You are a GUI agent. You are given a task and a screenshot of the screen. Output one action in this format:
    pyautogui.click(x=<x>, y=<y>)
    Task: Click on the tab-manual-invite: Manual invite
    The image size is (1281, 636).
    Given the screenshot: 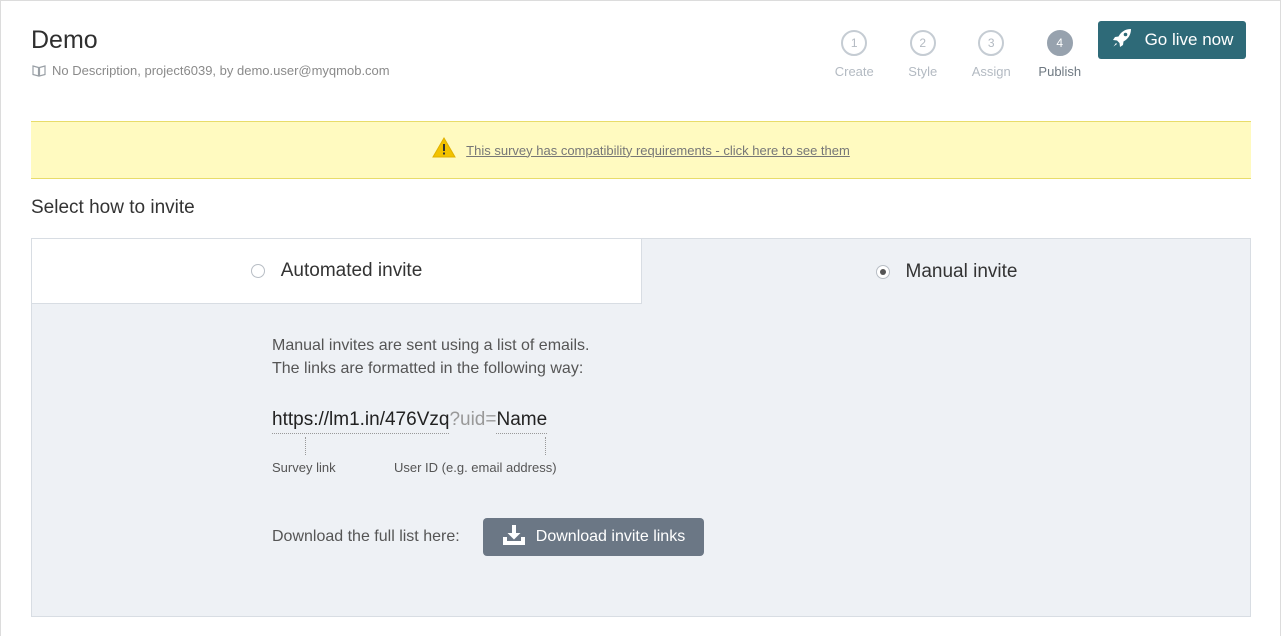 What is the action you would take?
    pyautogui.click(x=946, y=271)
    